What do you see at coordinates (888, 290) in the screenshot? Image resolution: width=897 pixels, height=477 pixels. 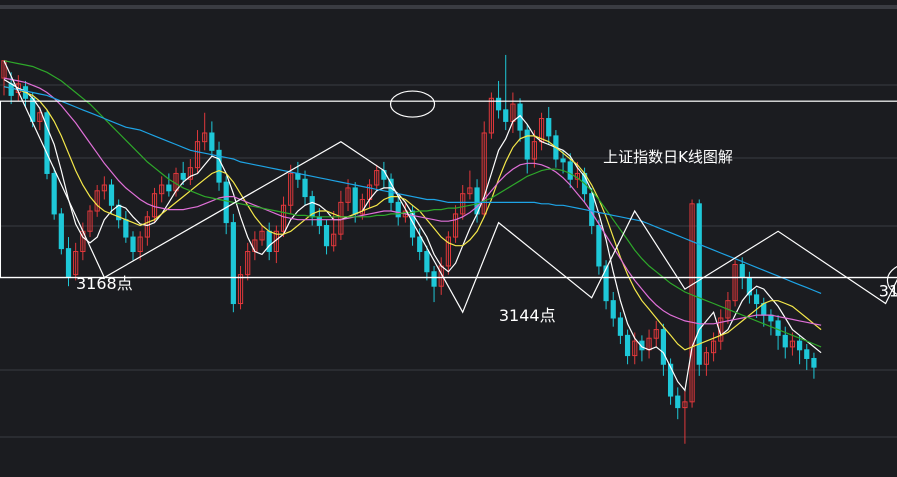 I see `price-annotation: 3151点` at bounding box center [888, 290].